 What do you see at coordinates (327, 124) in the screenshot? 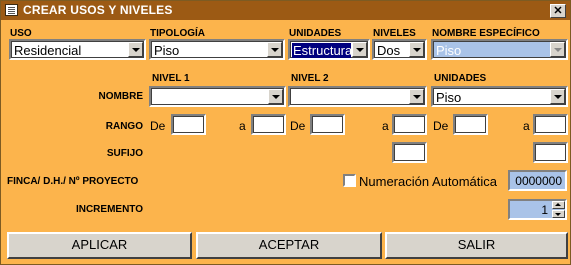
I see `nivel2-rango-de-input` at bounding box center [327, 124].